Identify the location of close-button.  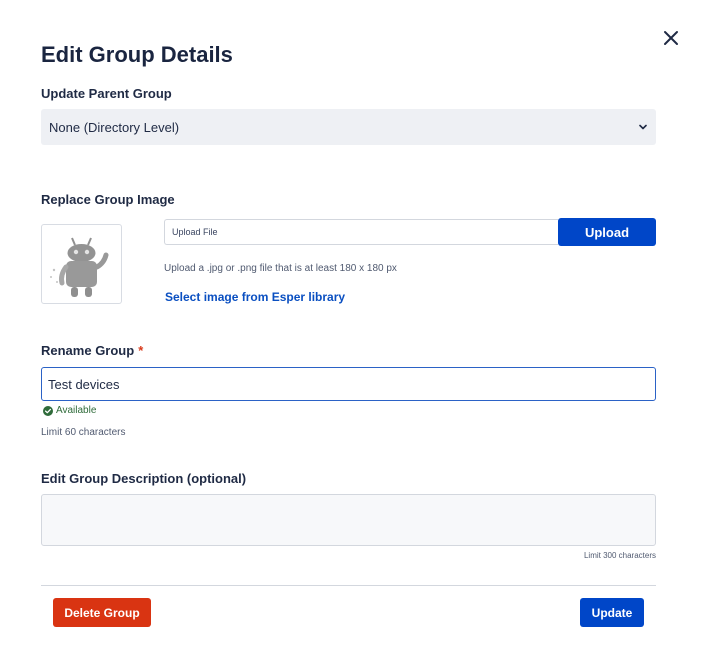
(671, 38).